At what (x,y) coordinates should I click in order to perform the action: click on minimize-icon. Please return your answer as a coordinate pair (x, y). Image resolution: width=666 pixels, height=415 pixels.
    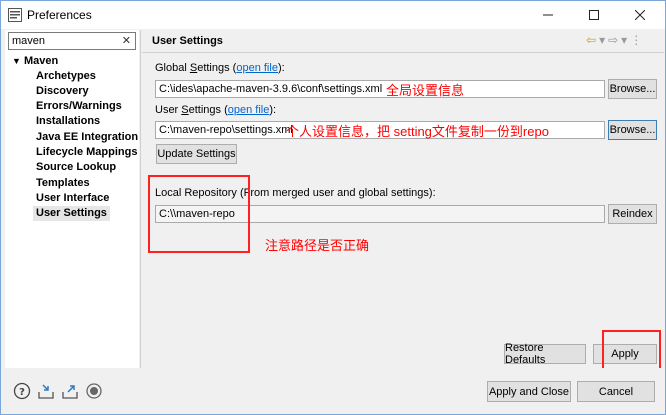
    Looking at the image, I should click on (548, 15).